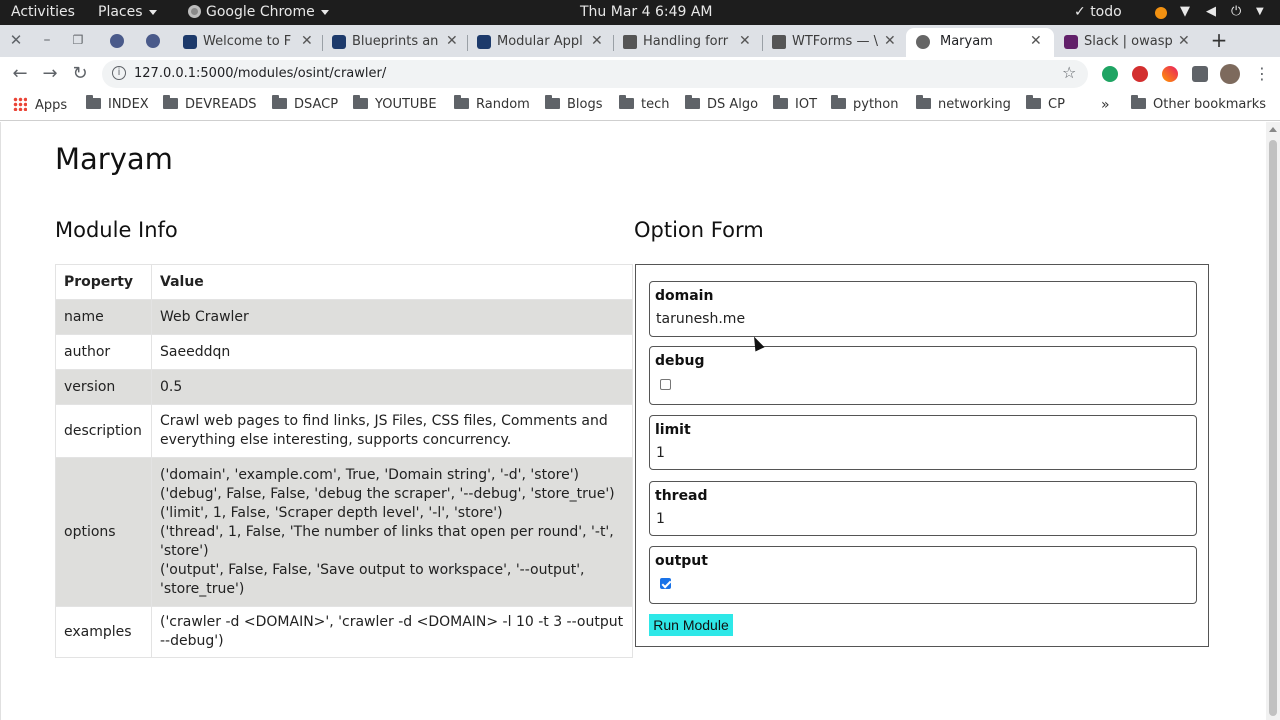 The width and height of the screenshot is (1280, 720). What do you see at coordinates (1200, 74) in the screenshot?
I see `puzzle-icon` at bounding box center [1200, 74].